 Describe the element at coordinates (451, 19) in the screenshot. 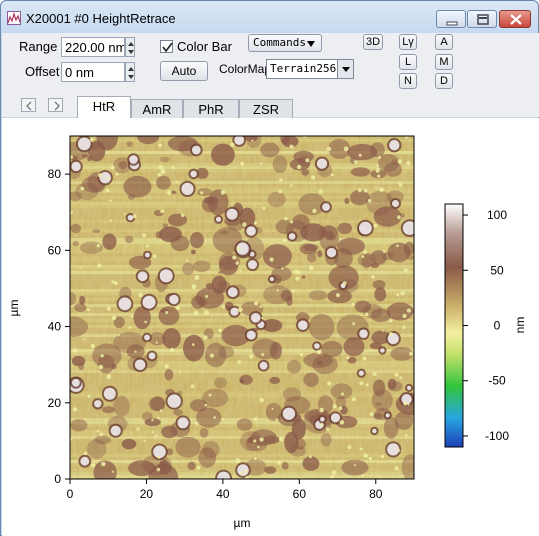

I see `minimize-button` at that location.